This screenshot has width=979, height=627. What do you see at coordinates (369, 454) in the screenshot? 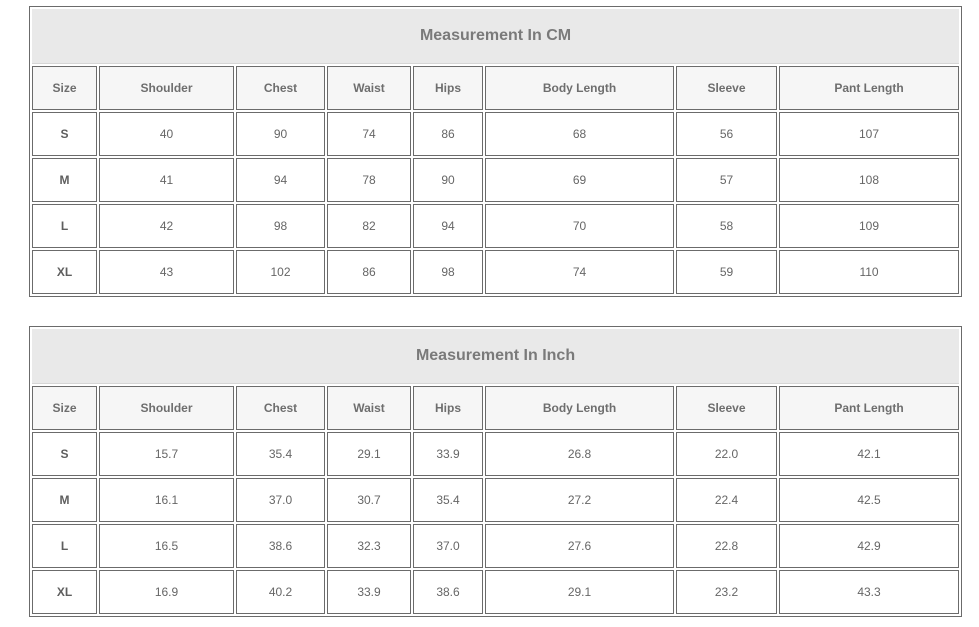
I see `waist-cell: 29.1` at bounding box center [369, 454].